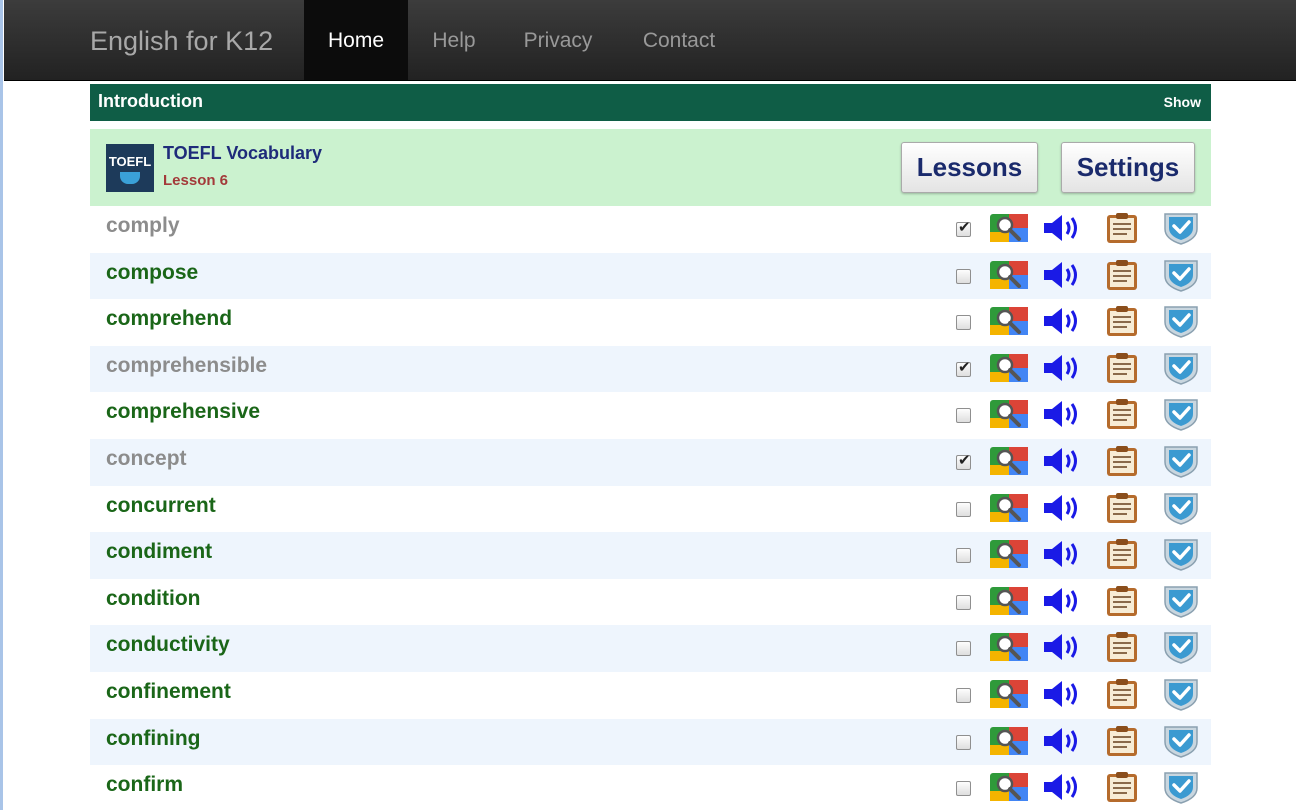 The image size is (1296, 812). I want to click on lessons-button: Lessons, so click(969, 167).